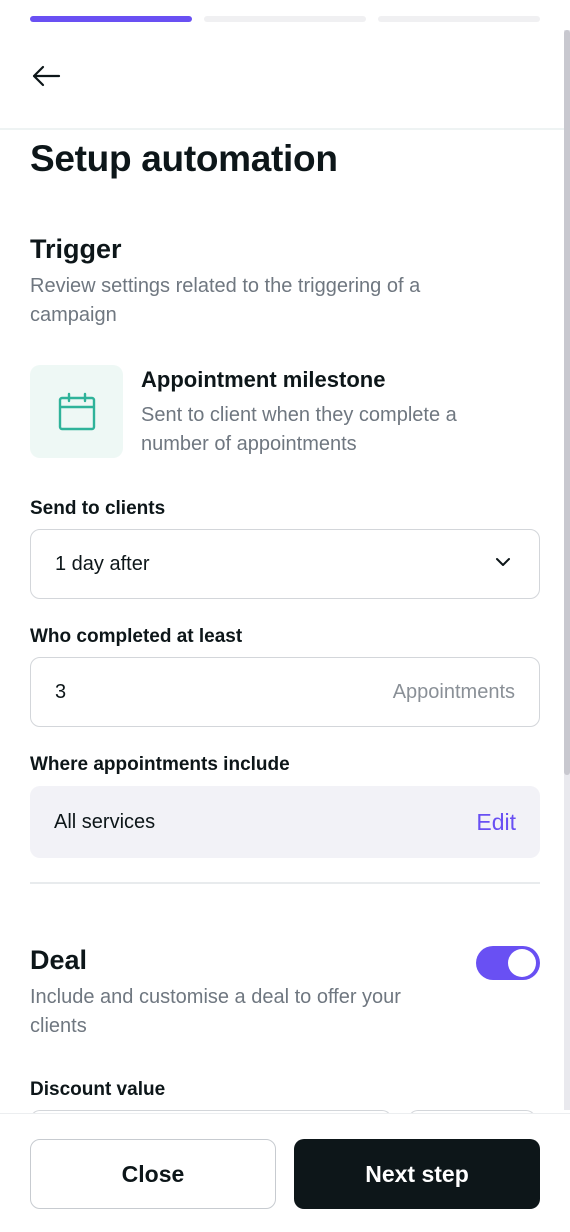 This screenshot has height=1232, width=570. I want to click on deal-toggle, so click(508, 963).